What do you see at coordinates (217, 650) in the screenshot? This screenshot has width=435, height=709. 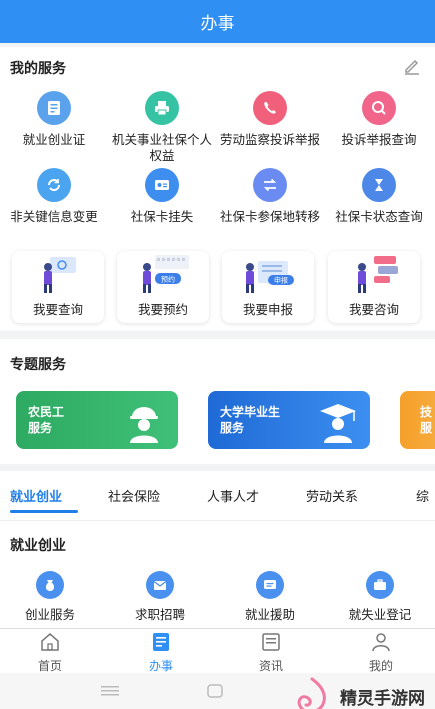 I see `bottom-nav: 首页 办事 资讯 我的` at bounding box center [217, 650].